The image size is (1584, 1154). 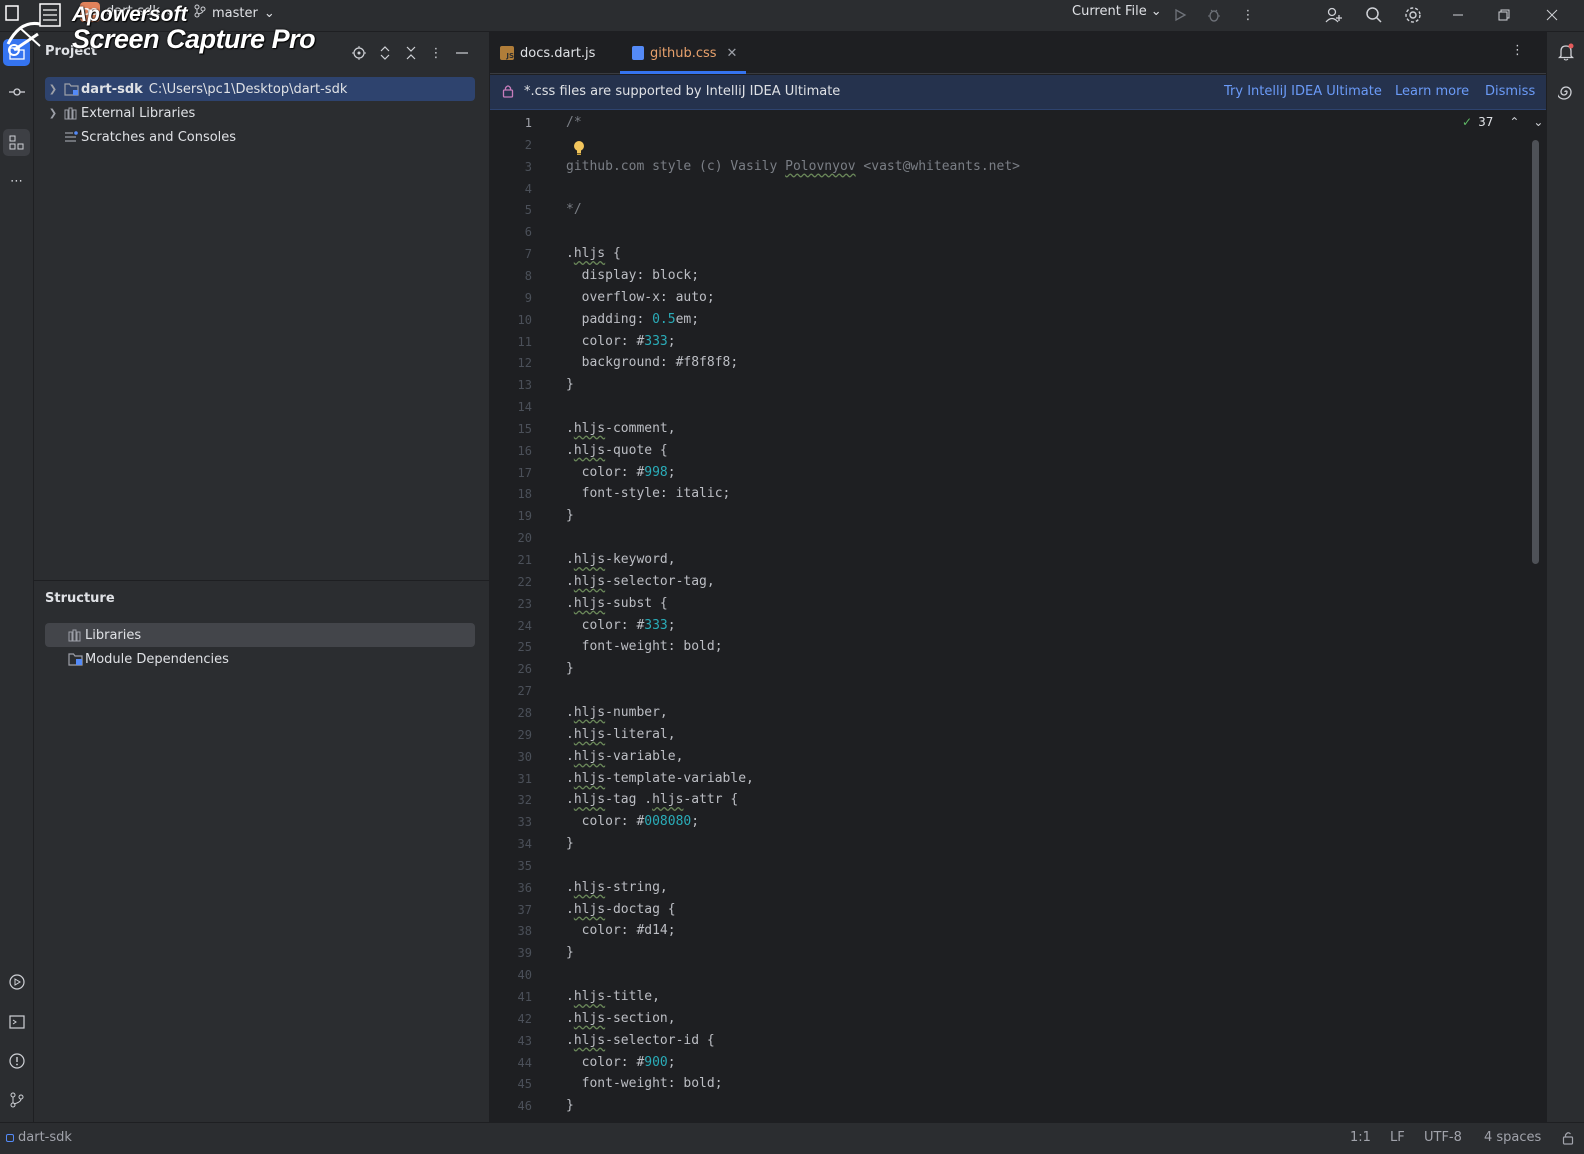 What do you see at coordinates (385, 53) in the screenshot?
I see `expand-all-icon` at bounding box center [385, 53].